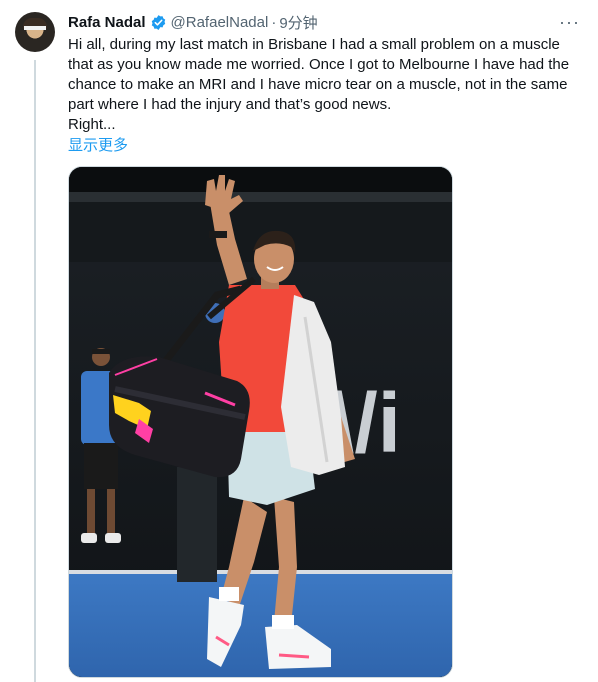  I want to click on avatar, so click(35, 32).